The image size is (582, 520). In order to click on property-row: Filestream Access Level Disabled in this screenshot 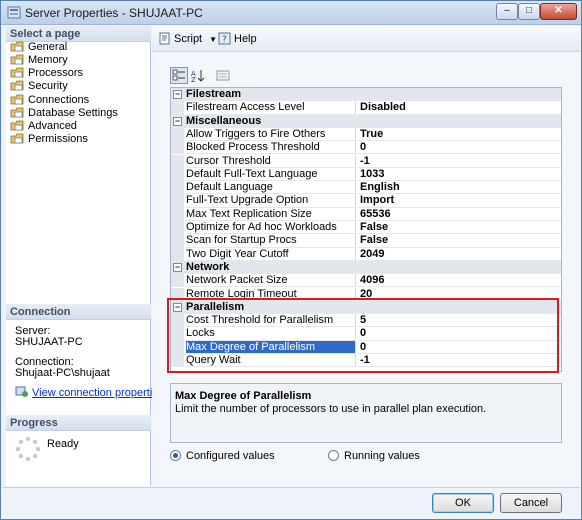, I will do `click(366, 108)`.